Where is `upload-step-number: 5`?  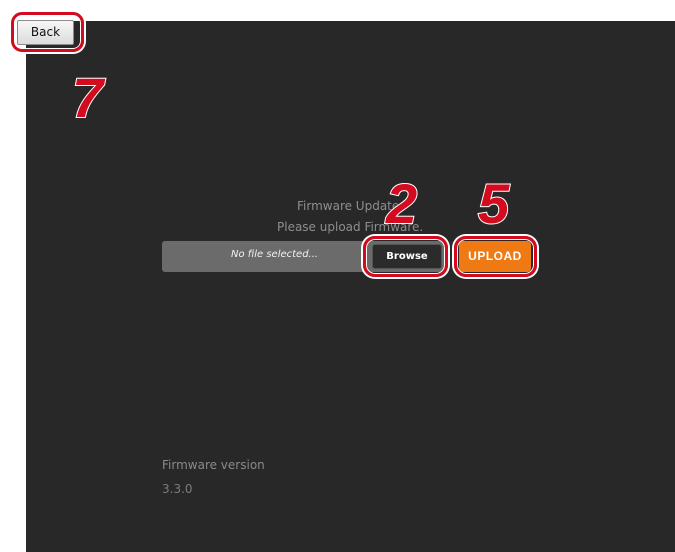 upload-step-number: 5 is located at coordinates (493, 203).